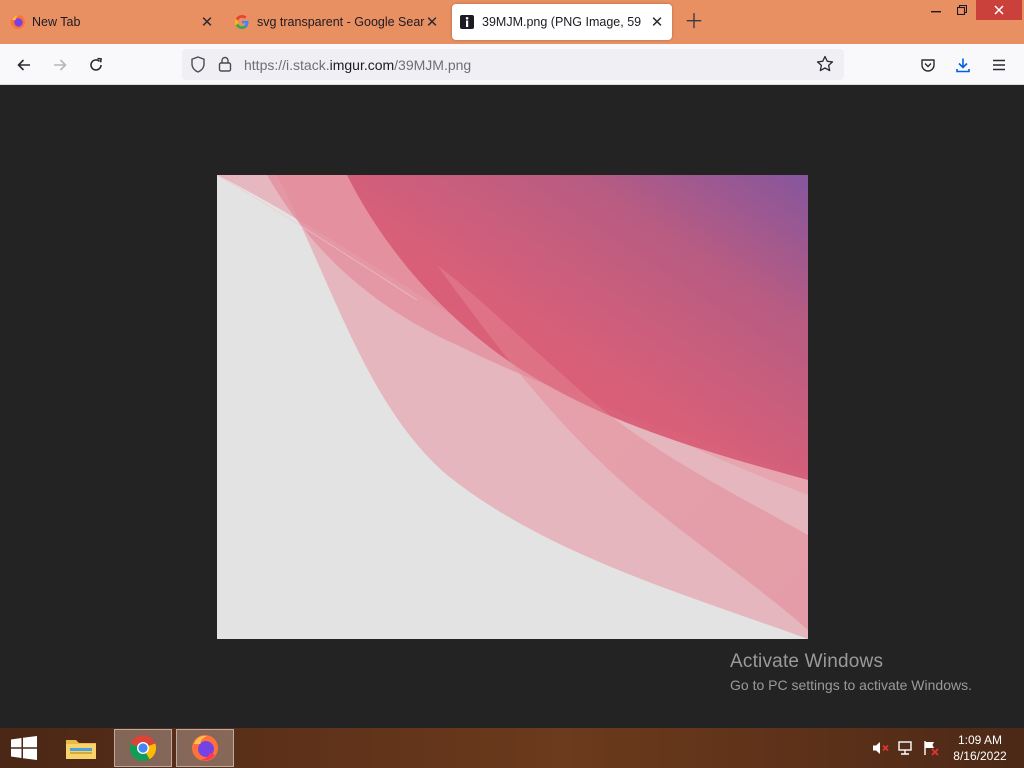 The height and width of the screenshot is (768, 1024). What do you see at coordinates (81, 748) in the screenshot?
I see `file-explorer-icon` at bounding box center [81, 748].